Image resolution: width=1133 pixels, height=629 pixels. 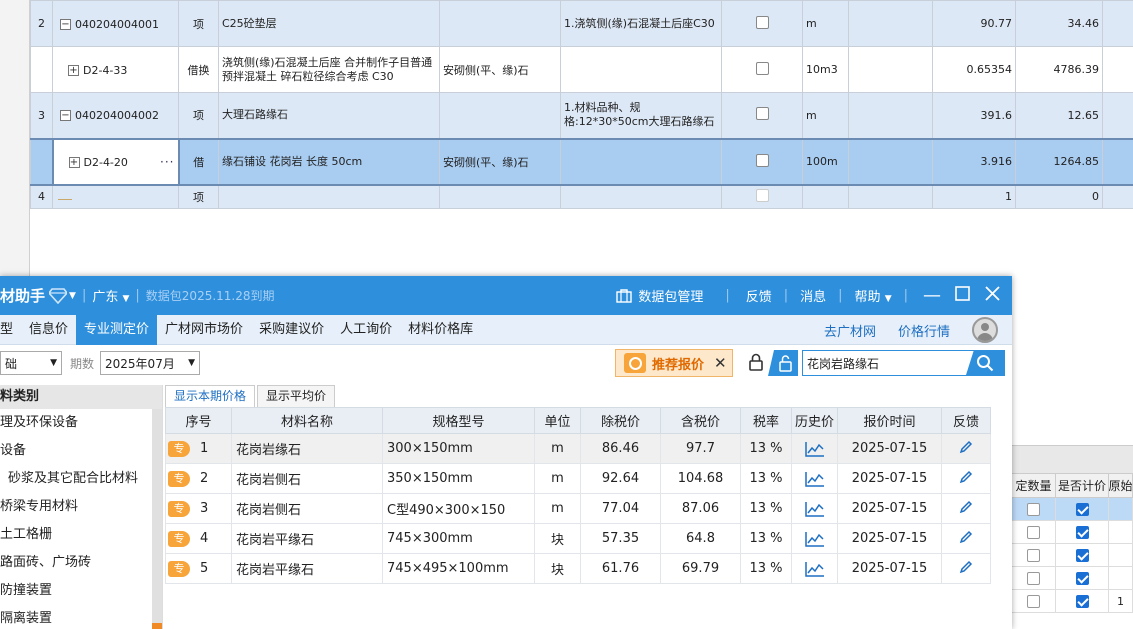 I want to click on sidebar-item: 路面砖、广场砖, so click(x=81, y=563).